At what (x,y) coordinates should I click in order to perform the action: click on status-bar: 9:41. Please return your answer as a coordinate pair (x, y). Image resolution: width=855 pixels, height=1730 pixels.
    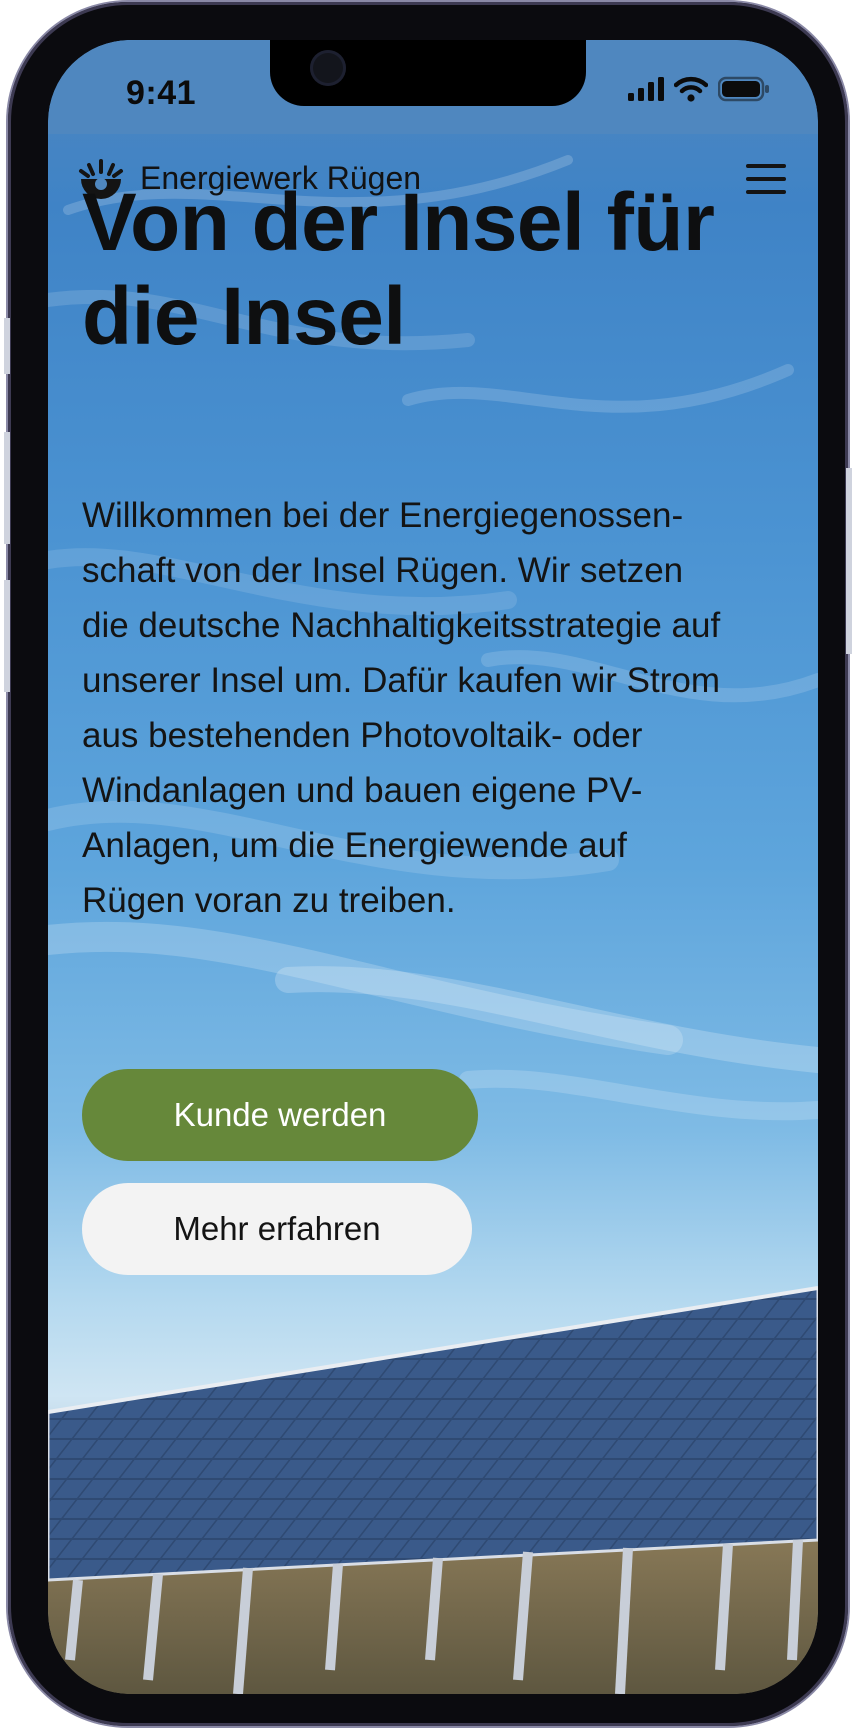
    Looking at the image, I should click on (433, 87).